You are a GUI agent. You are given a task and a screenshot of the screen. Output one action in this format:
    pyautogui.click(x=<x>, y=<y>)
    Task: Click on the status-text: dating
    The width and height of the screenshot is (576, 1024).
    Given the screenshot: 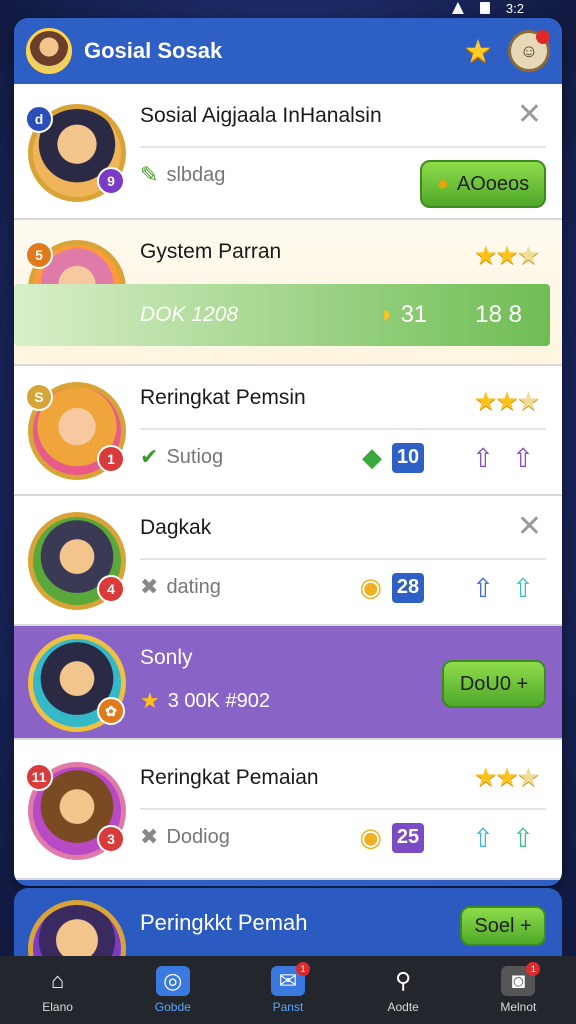 What is the action you would take?
    pyautogui.click(x=193, y=586)
    